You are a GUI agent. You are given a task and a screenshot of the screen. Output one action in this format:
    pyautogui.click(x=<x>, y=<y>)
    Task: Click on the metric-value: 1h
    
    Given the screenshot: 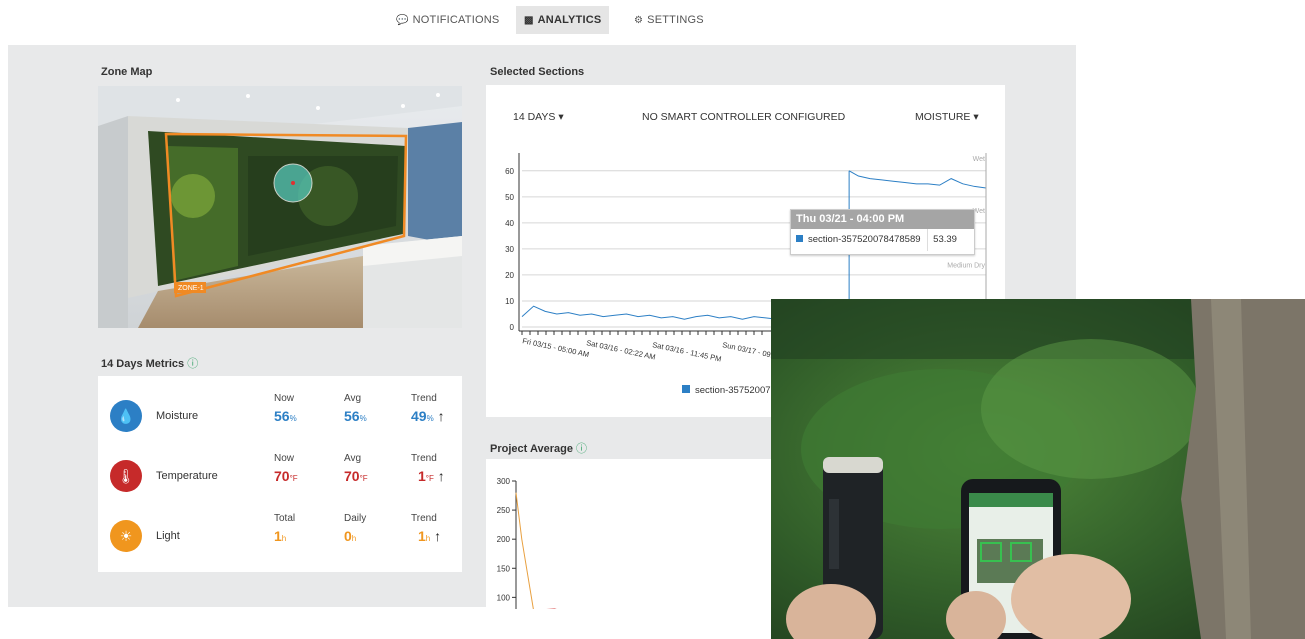 What is the action you would take?
    pyautogui.click(x=280, y=536)
    